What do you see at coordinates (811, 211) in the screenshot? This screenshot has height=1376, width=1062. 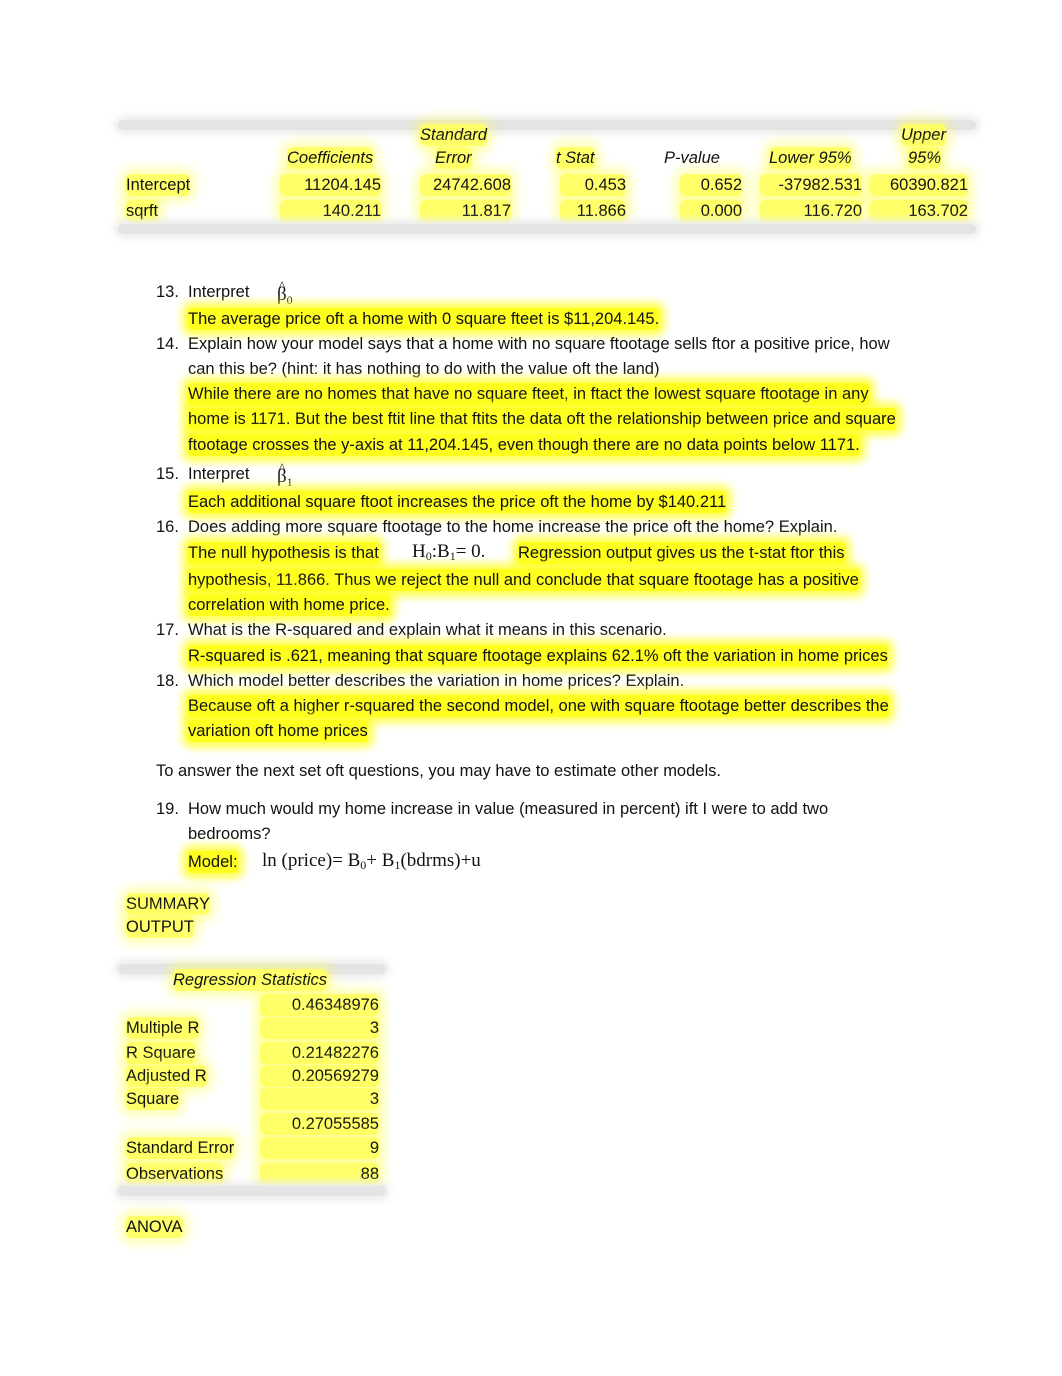 I see `lower95-value: 116.720` at bounding box center [811, 211].